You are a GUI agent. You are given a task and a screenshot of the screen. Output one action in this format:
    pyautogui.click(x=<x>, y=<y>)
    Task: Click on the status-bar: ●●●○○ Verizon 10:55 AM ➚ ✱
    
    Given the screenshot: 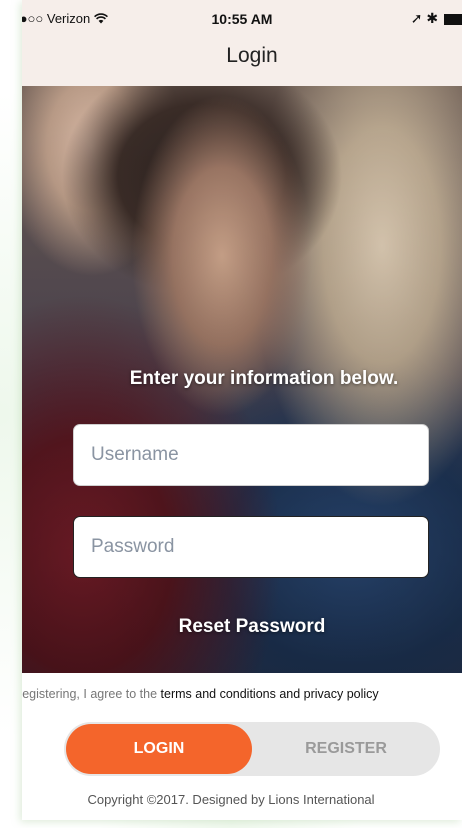 What is the action you would take?
    pyautogui.click(x=242, y=20)
    